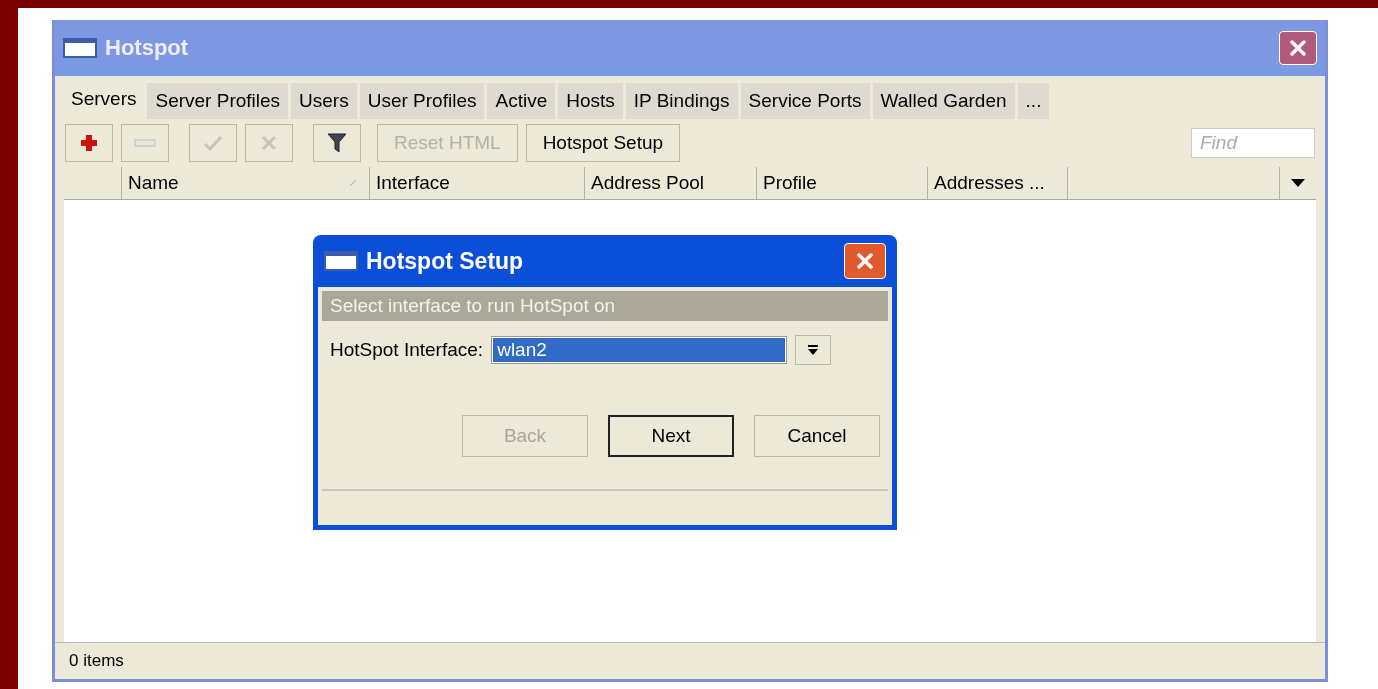  Describe the element at coordinates (246, 183) in the screenshot. I see `column-header: Name` at that location.